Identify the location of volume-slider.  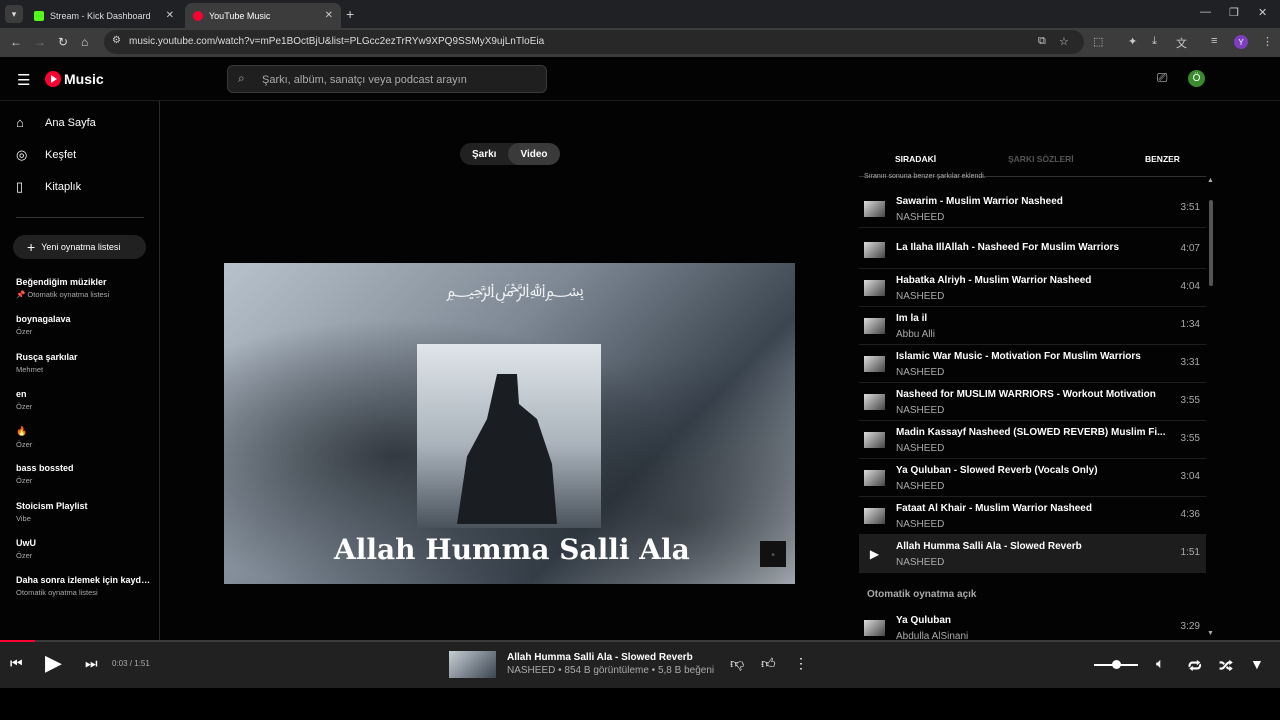
(1116, 664).